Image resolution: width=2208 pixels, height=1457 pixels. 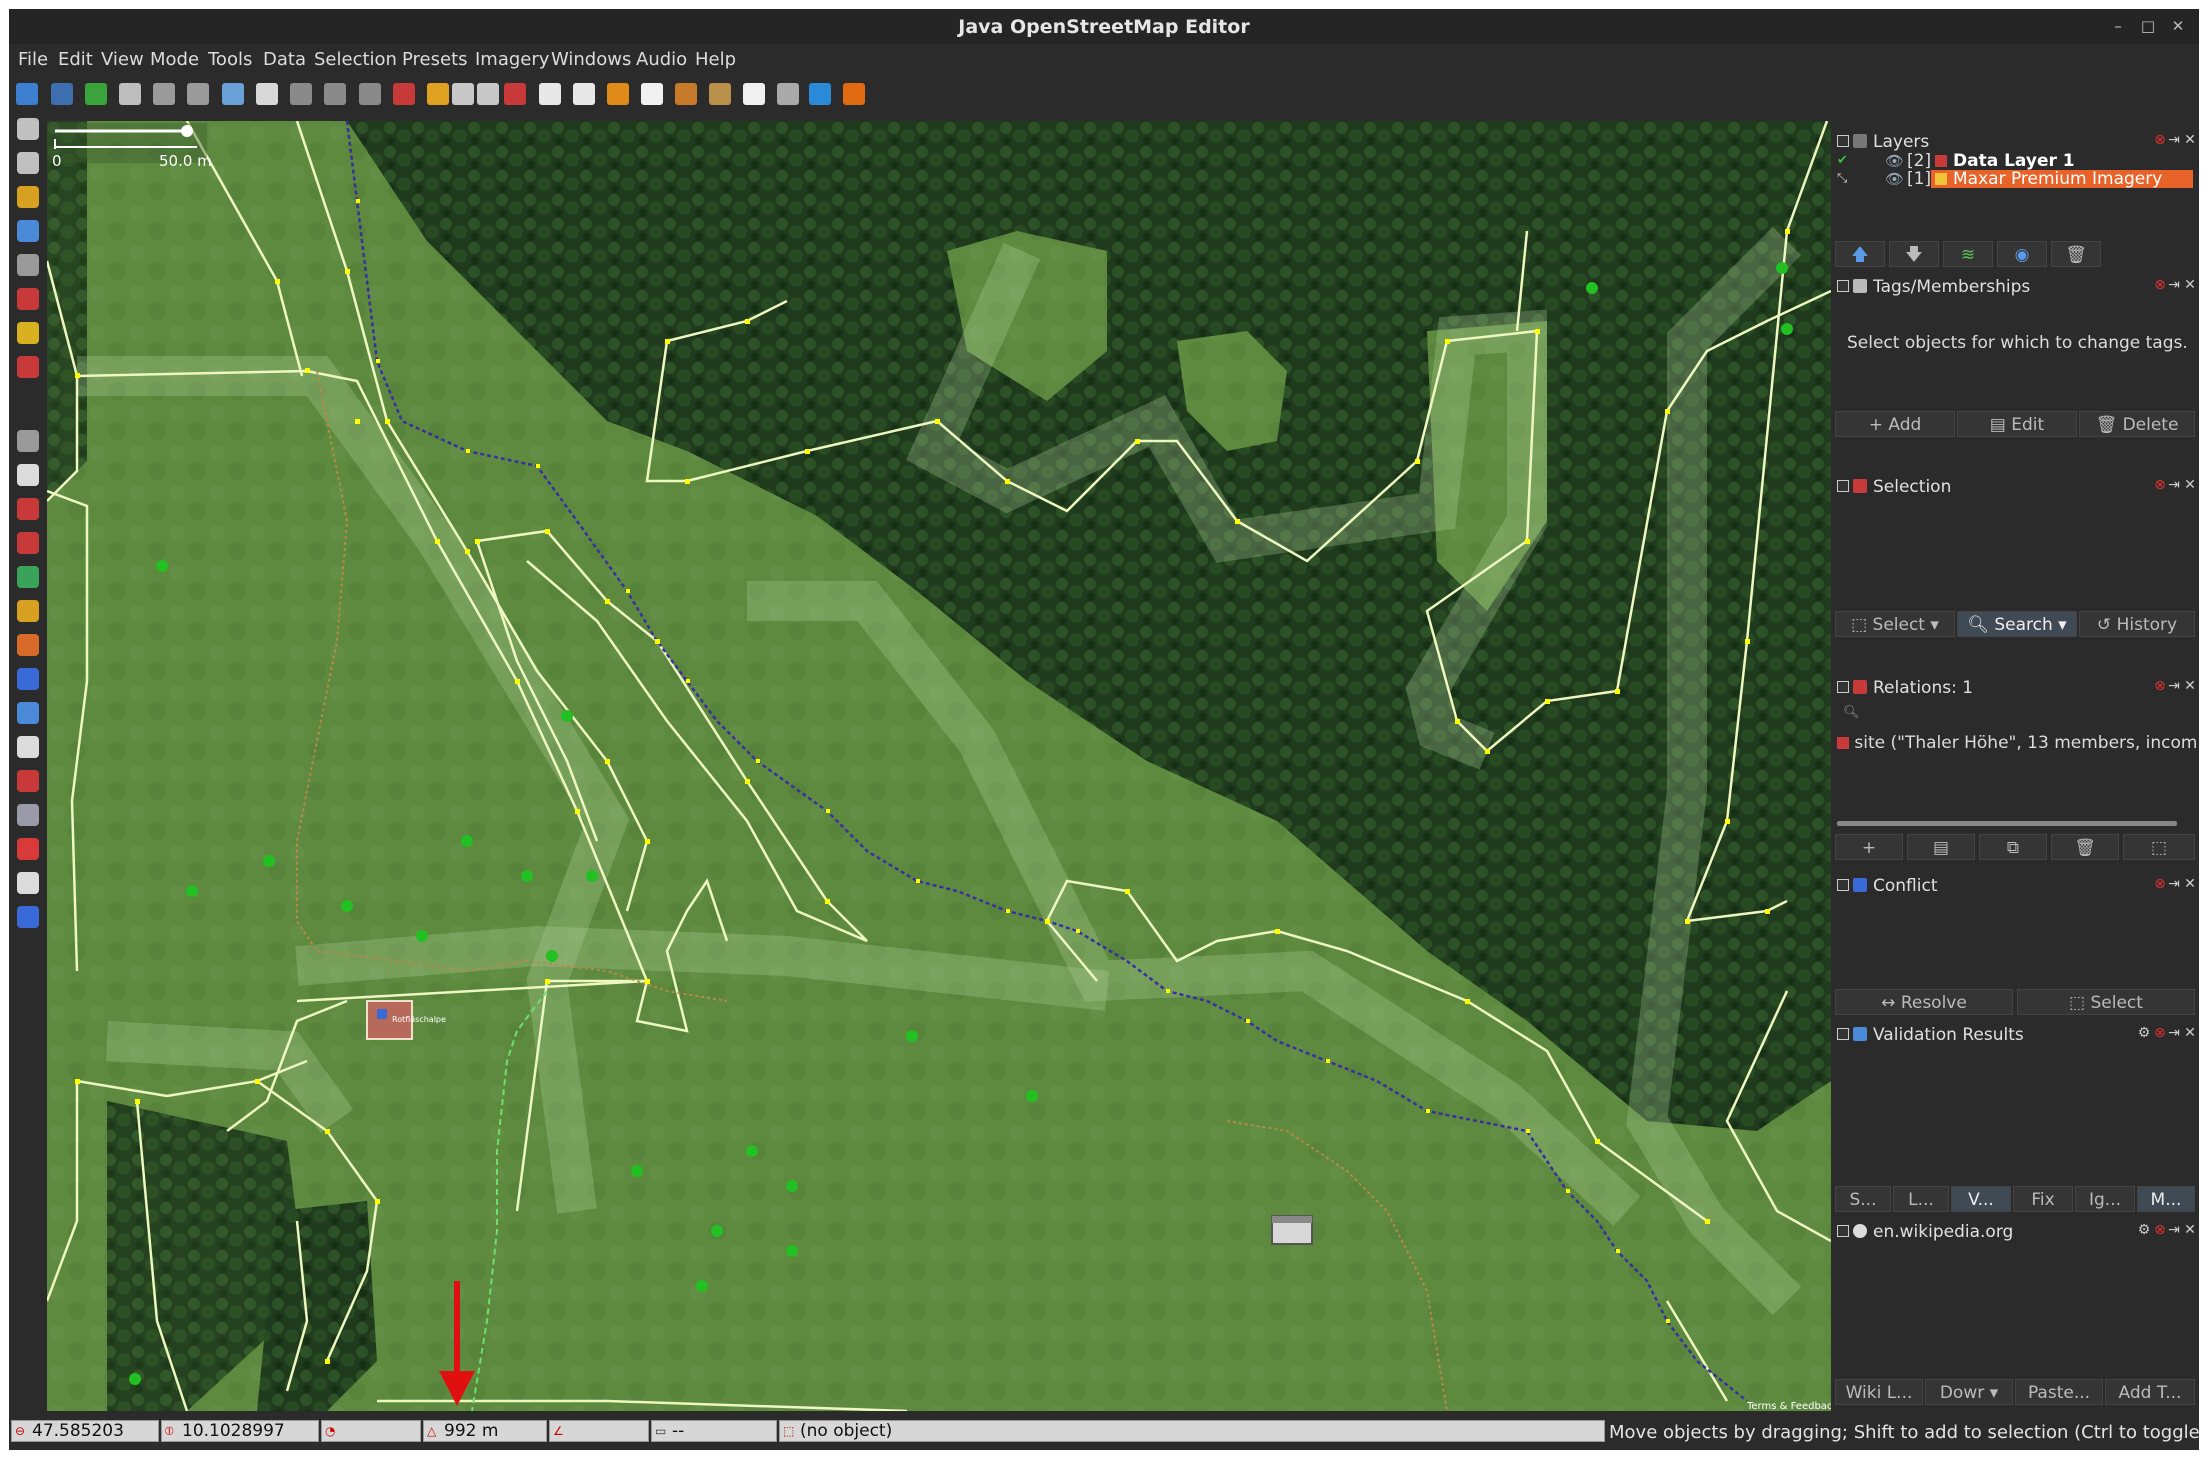 I want to click on open-file-icon, so click(x=27, y=94).